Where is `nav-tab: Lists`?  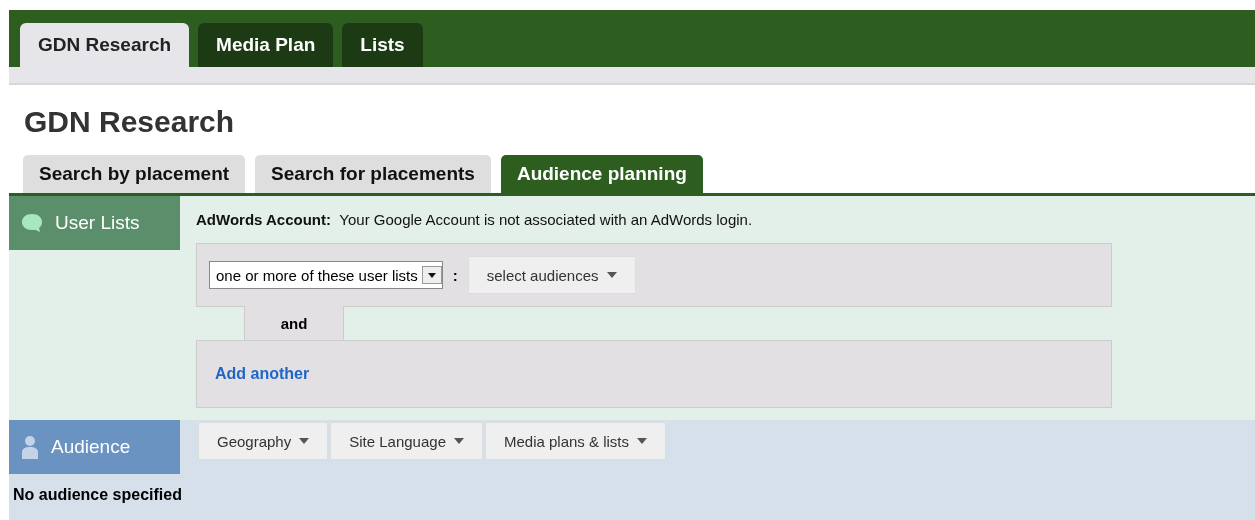
nav-tab: Lists is located at coordinates (382, 45).